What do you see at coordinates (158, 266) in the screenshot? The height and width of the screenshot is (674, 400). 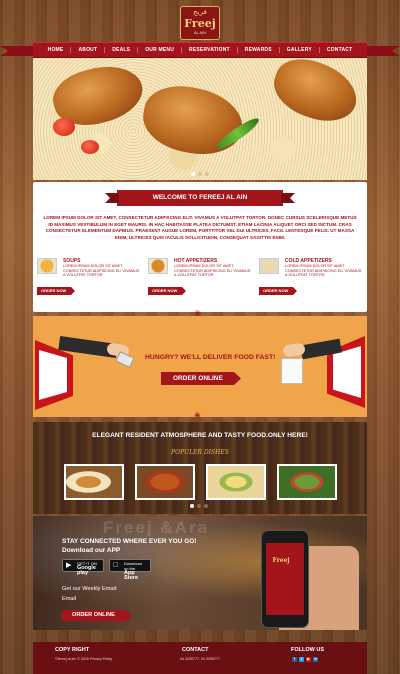 I see `hot-appetizers-thumbnail` at bounding box center [158, 266].